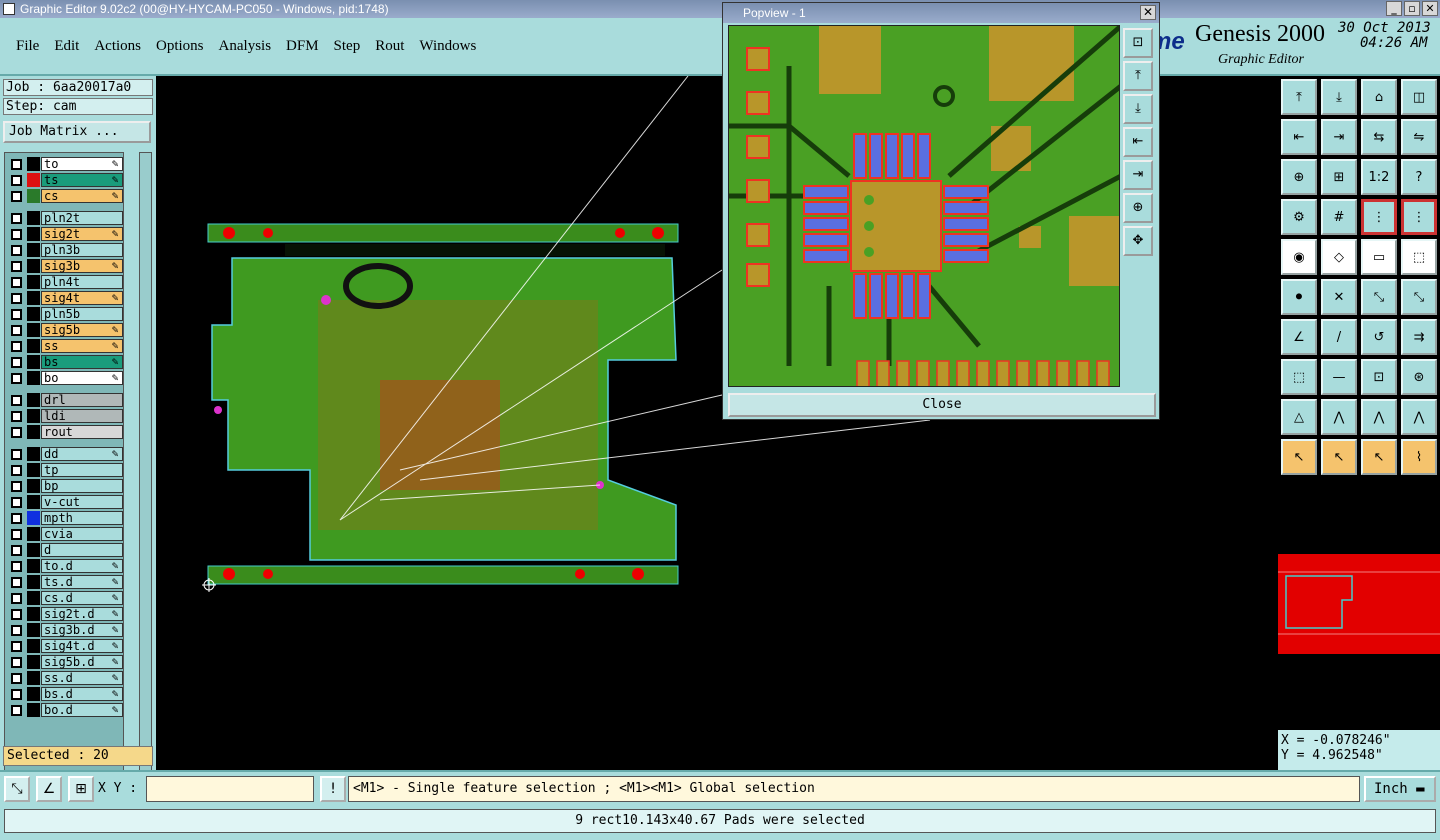 This screenshot has width=1440, height=840. I want to click on popview-pan-up-icon: ⤒, so click(1138, 76).